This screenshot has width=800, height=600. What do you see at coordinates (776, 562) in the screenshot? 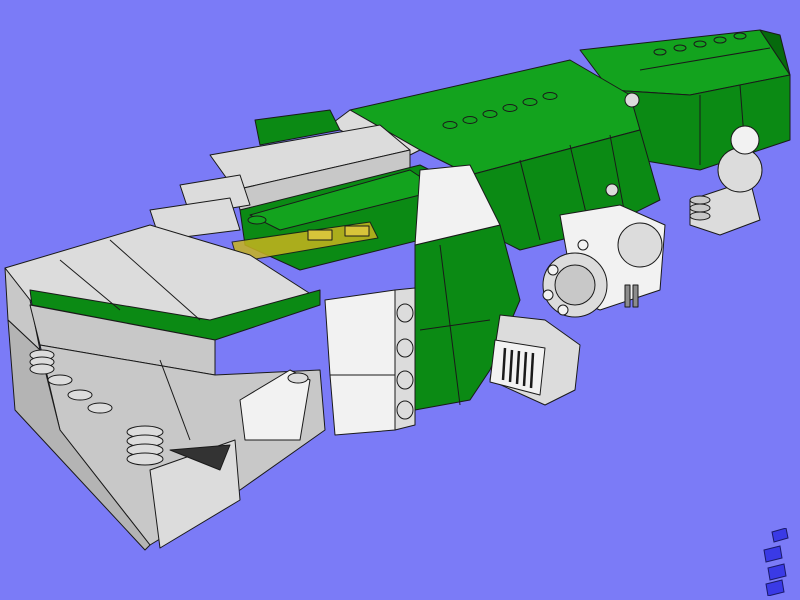
I see `stacked-bricks-icon` at bounding box center [776, 562].